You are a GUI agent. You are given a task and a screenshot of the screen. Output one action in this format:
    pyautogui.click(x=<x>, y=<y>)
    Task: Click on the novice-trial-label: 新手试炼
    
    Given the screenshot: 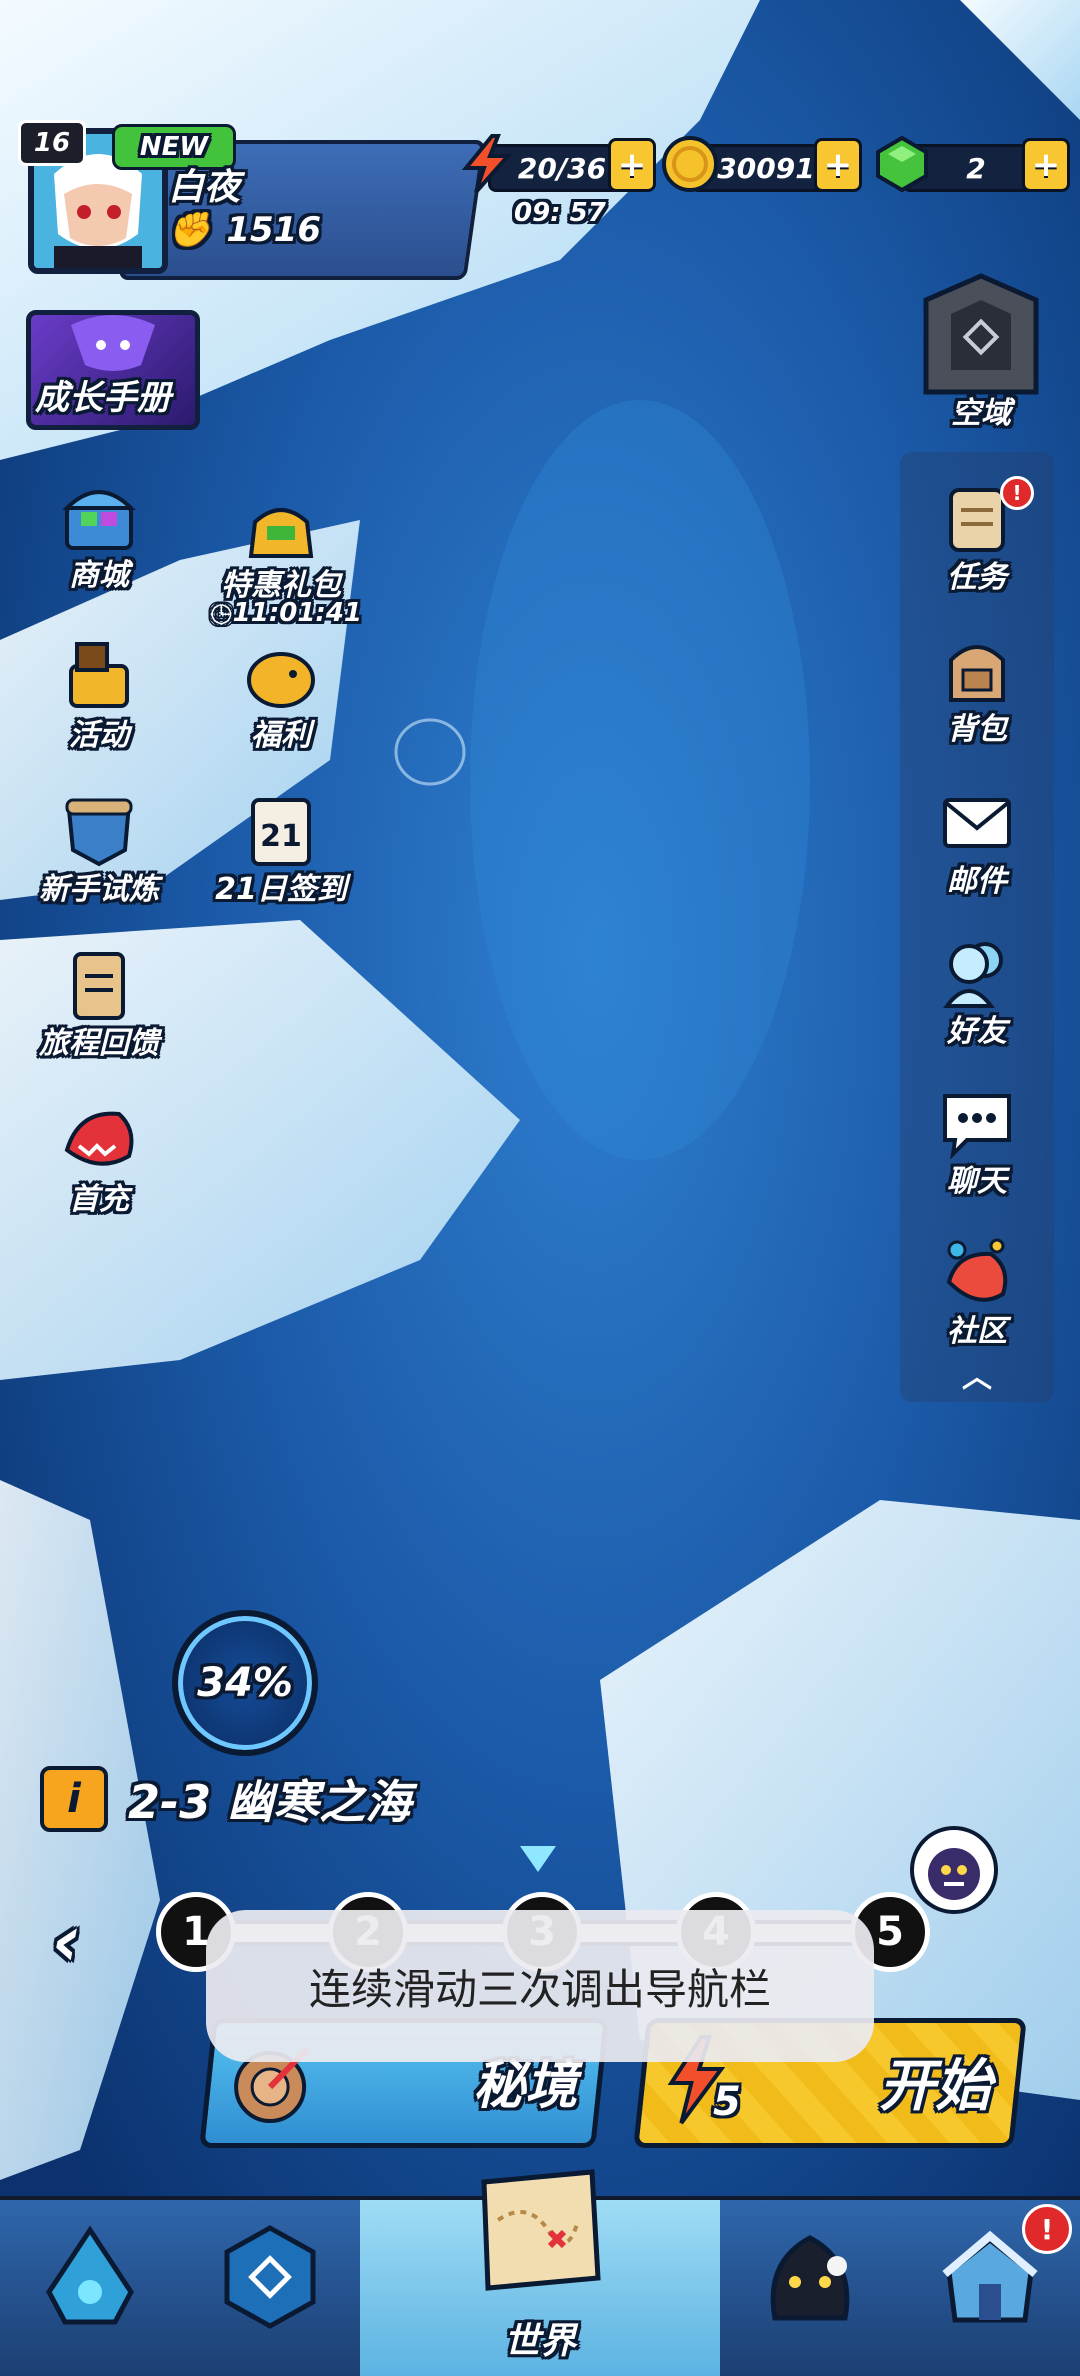 What is the action you would take?
    pyautogui.click(x=99, y=889)
    